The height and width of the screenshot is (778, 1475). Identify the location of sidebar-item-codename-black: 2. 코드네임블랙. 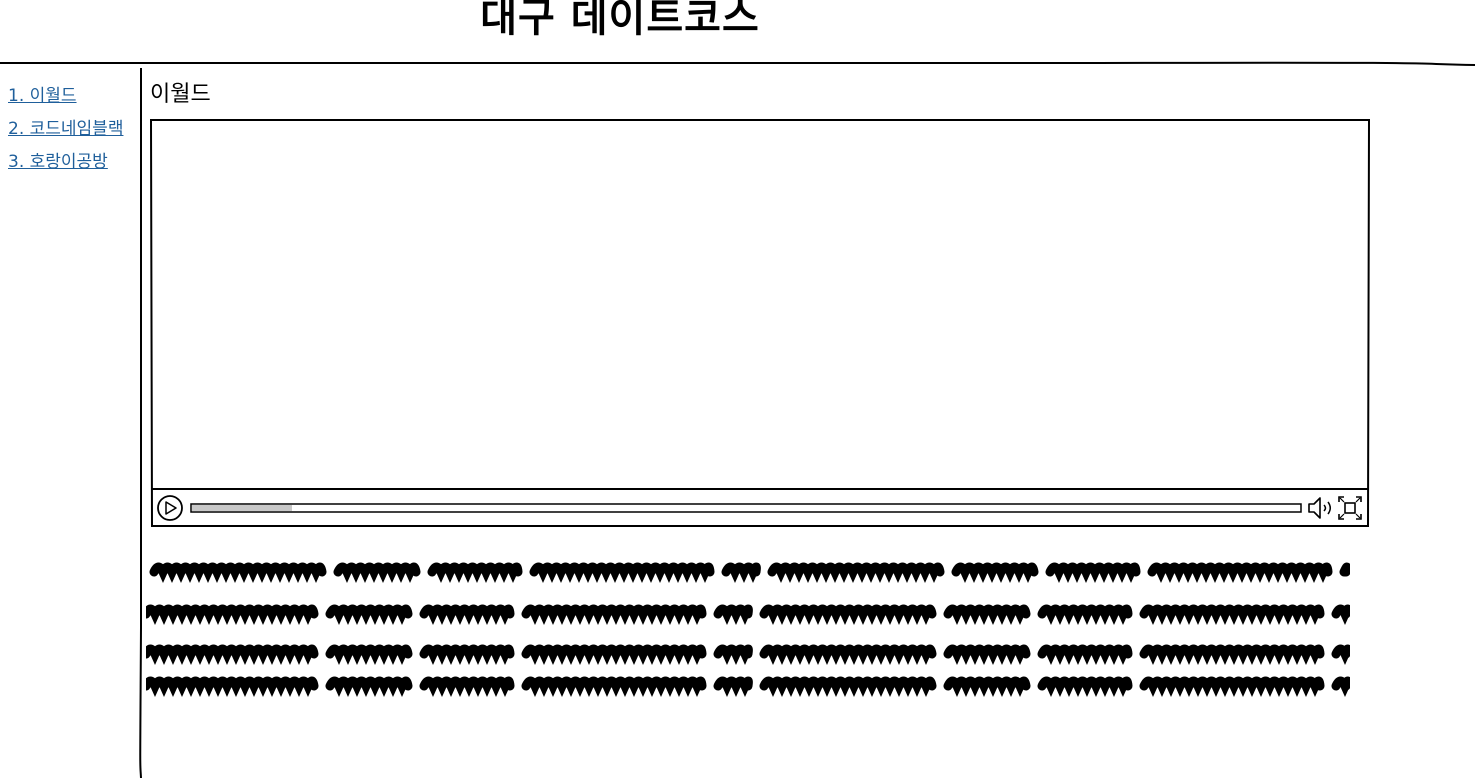
(65, 133).